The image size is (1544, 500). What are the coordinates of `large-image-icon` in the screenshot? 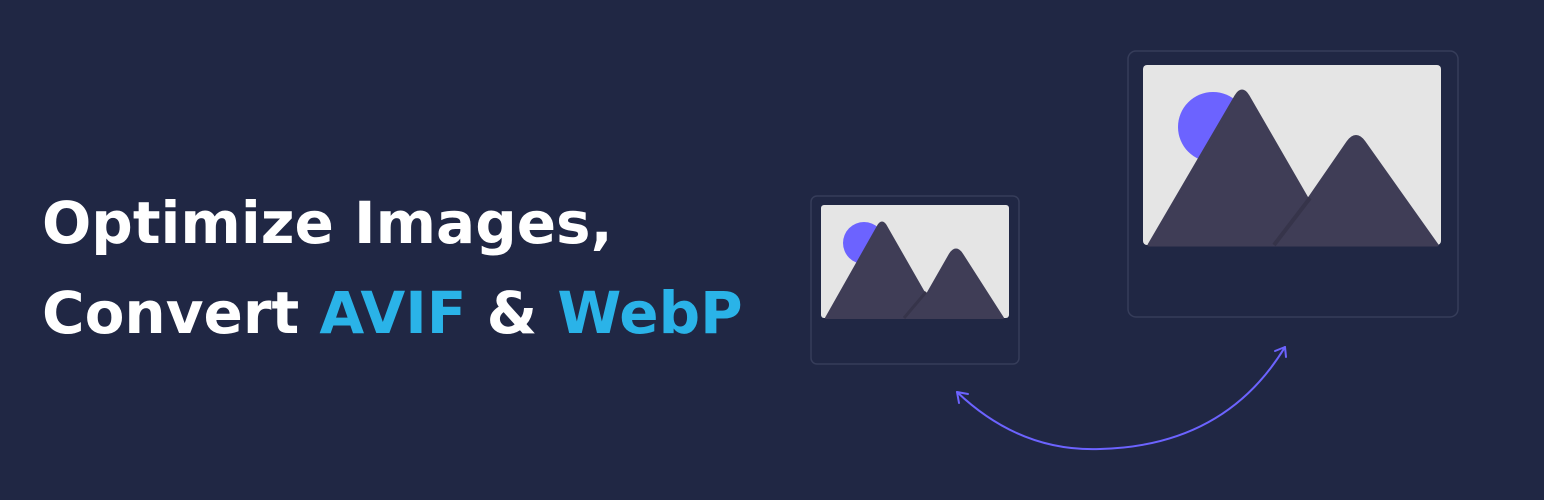 It's located at (1292, 156).